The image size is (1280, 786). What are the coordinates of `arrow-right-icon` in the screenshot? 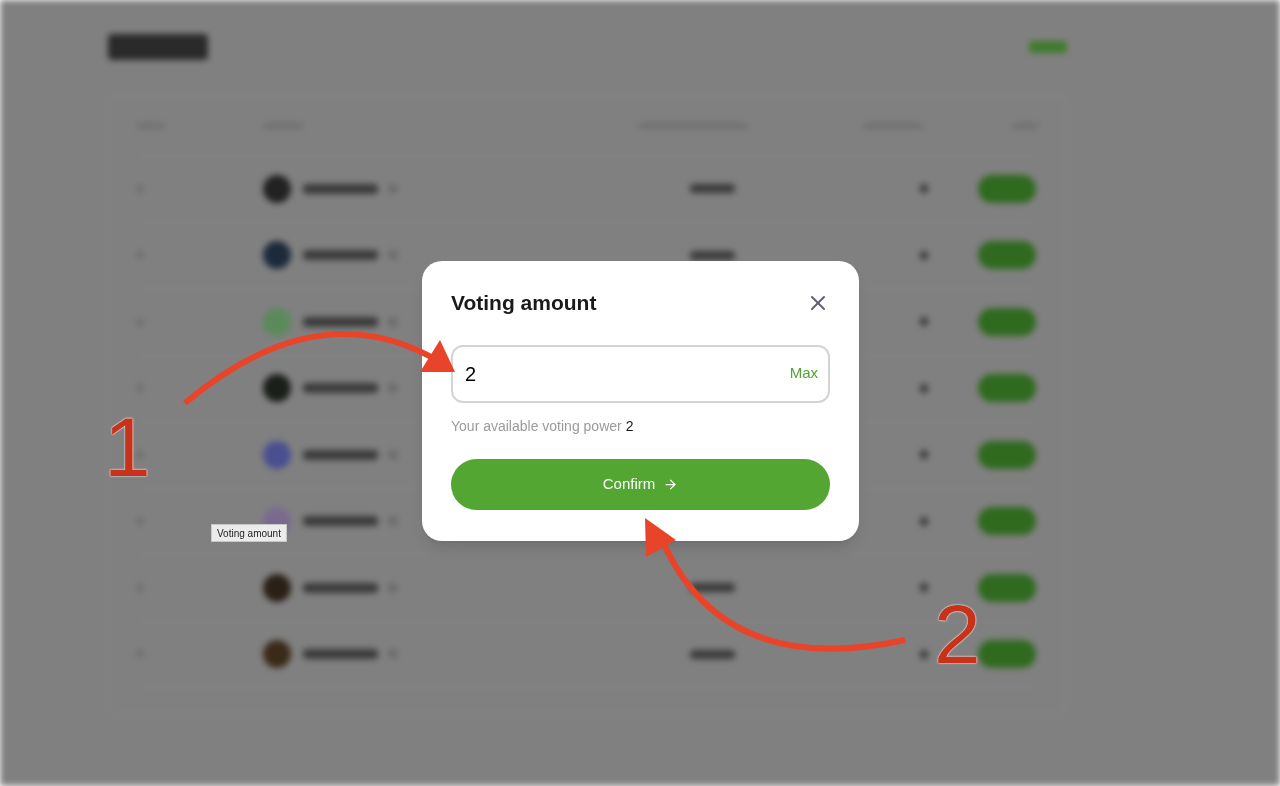 It's located at (671, 484).